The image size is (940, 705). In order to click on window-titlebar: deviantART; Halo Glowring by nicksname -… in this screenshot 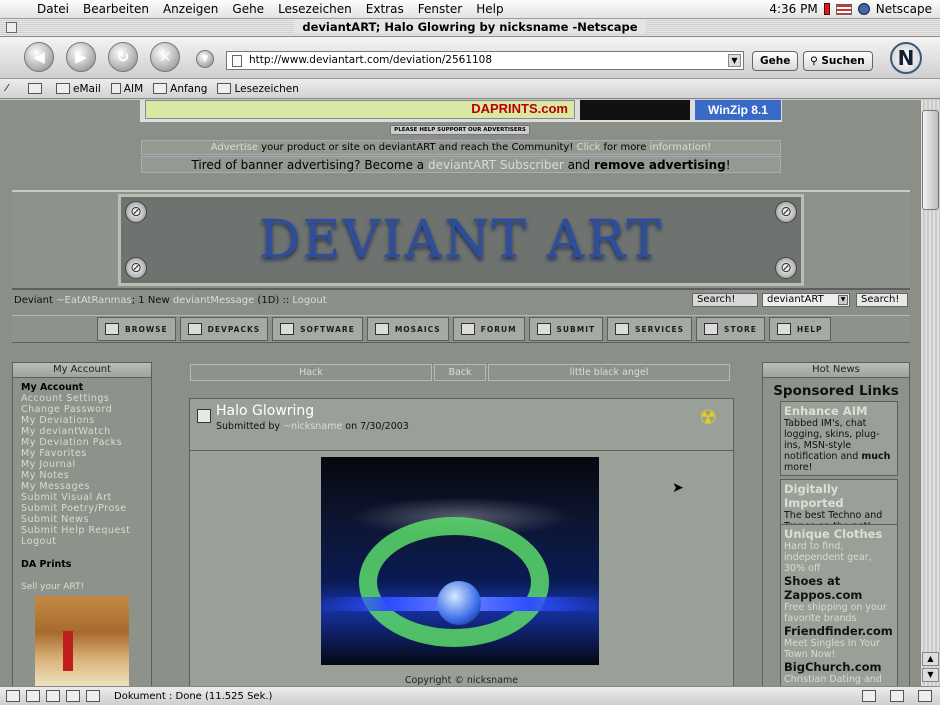, I will do `click(470, 28)`.